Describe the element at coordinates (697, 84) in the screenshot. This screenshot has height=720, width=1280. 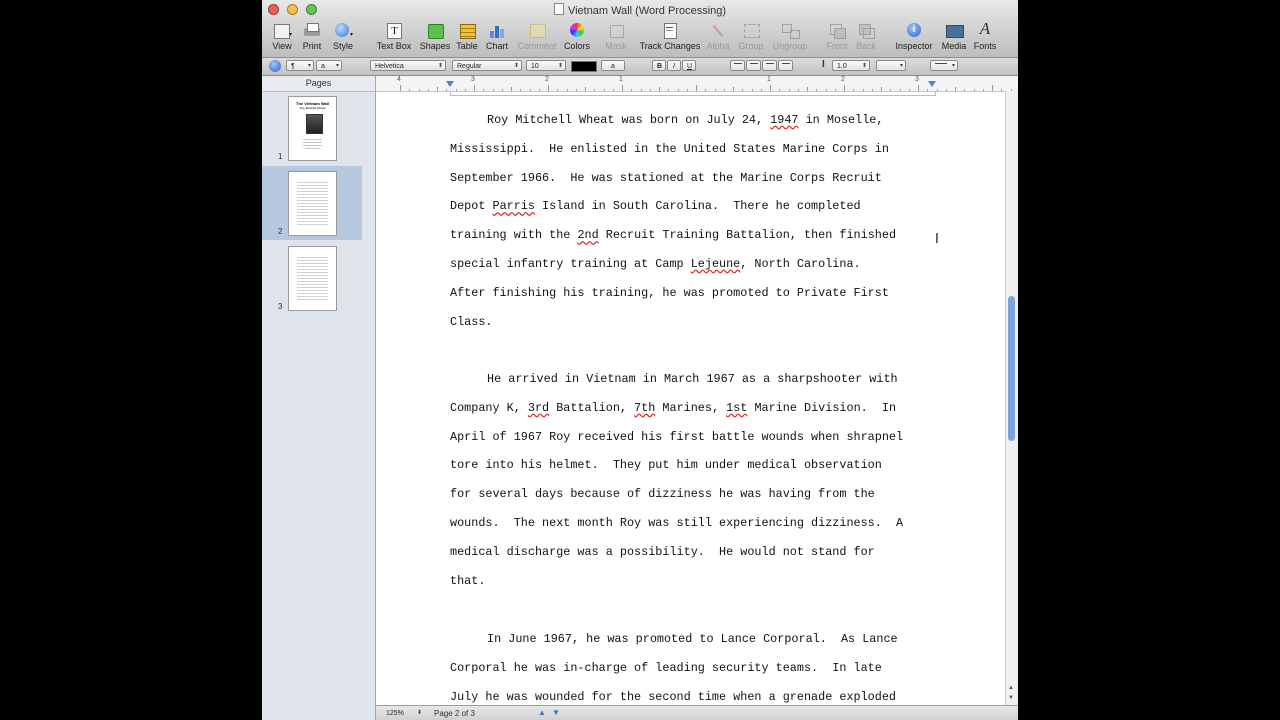
I see `horizontal-ruler: 4 3 2 1 1 2 3` at that location.